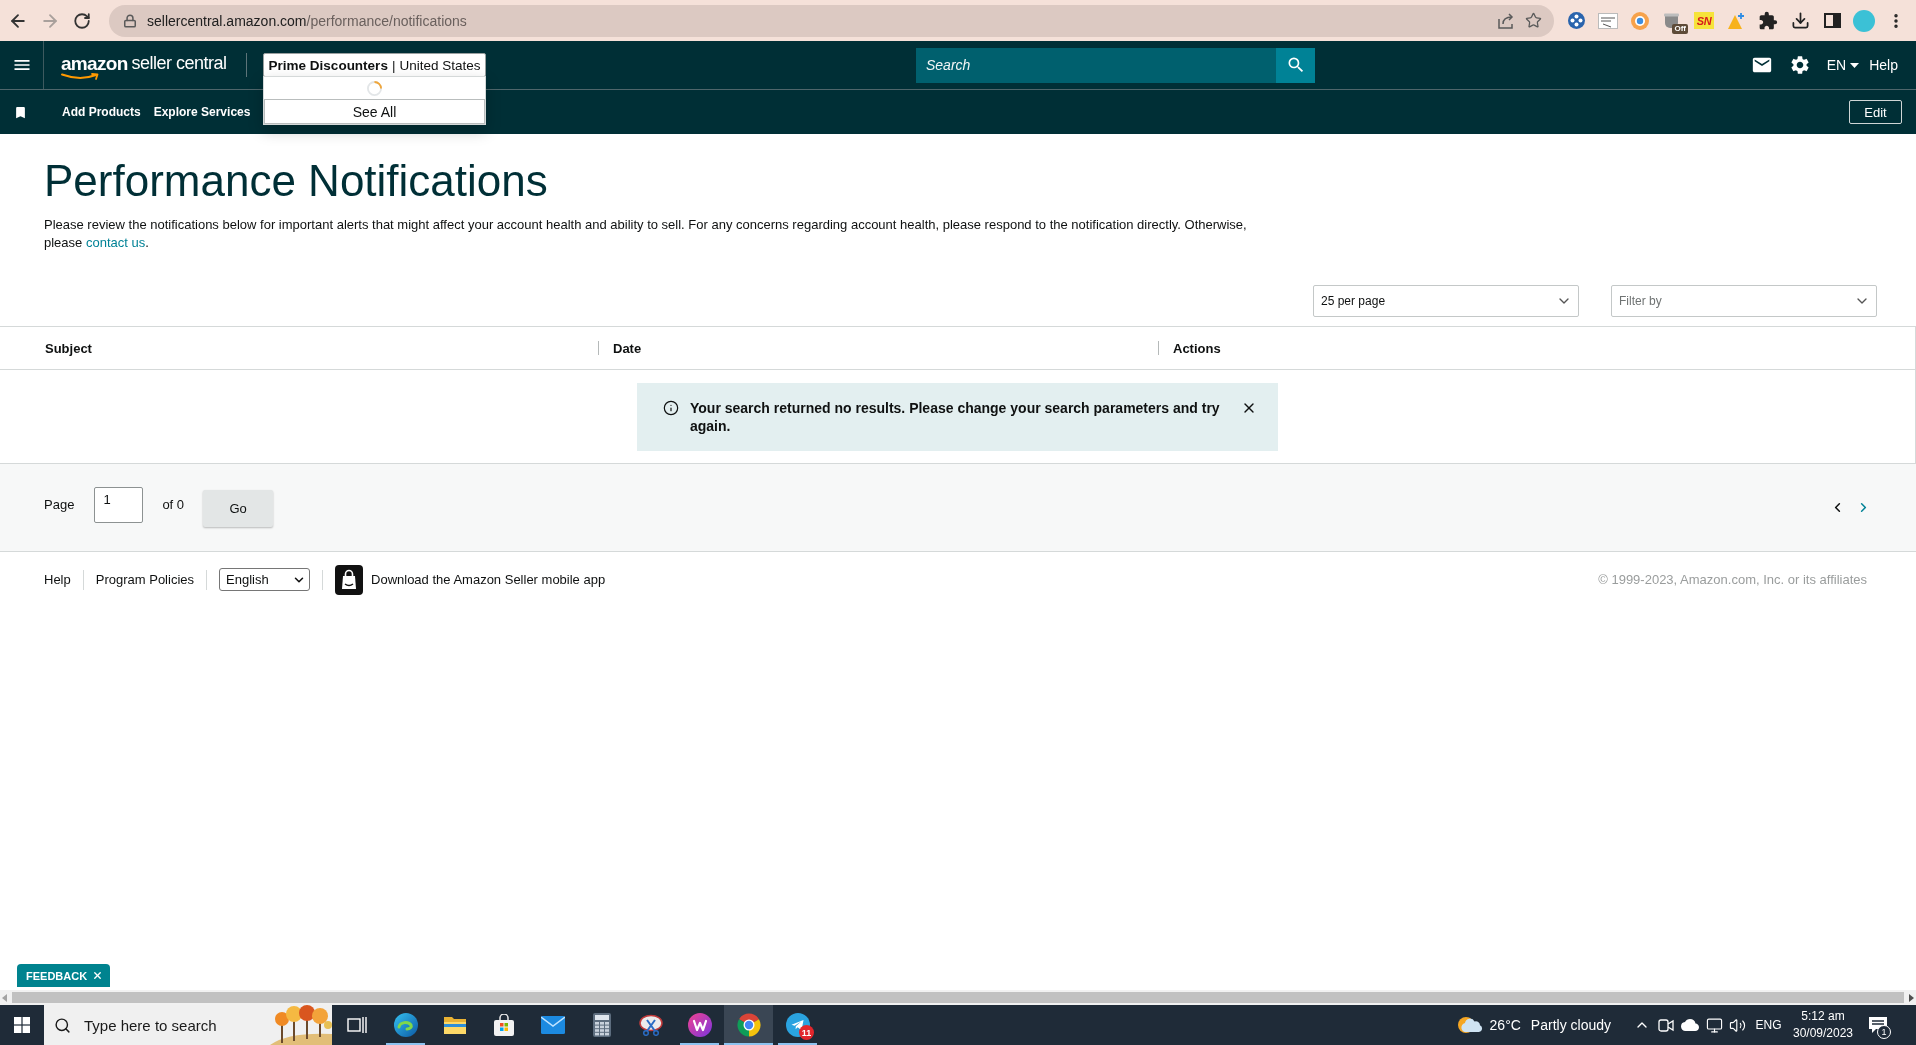 The width and height of the screenshot is (1916, 1045). I want to click on taskbar-search-field: Type here to search, so click(170, 1025).